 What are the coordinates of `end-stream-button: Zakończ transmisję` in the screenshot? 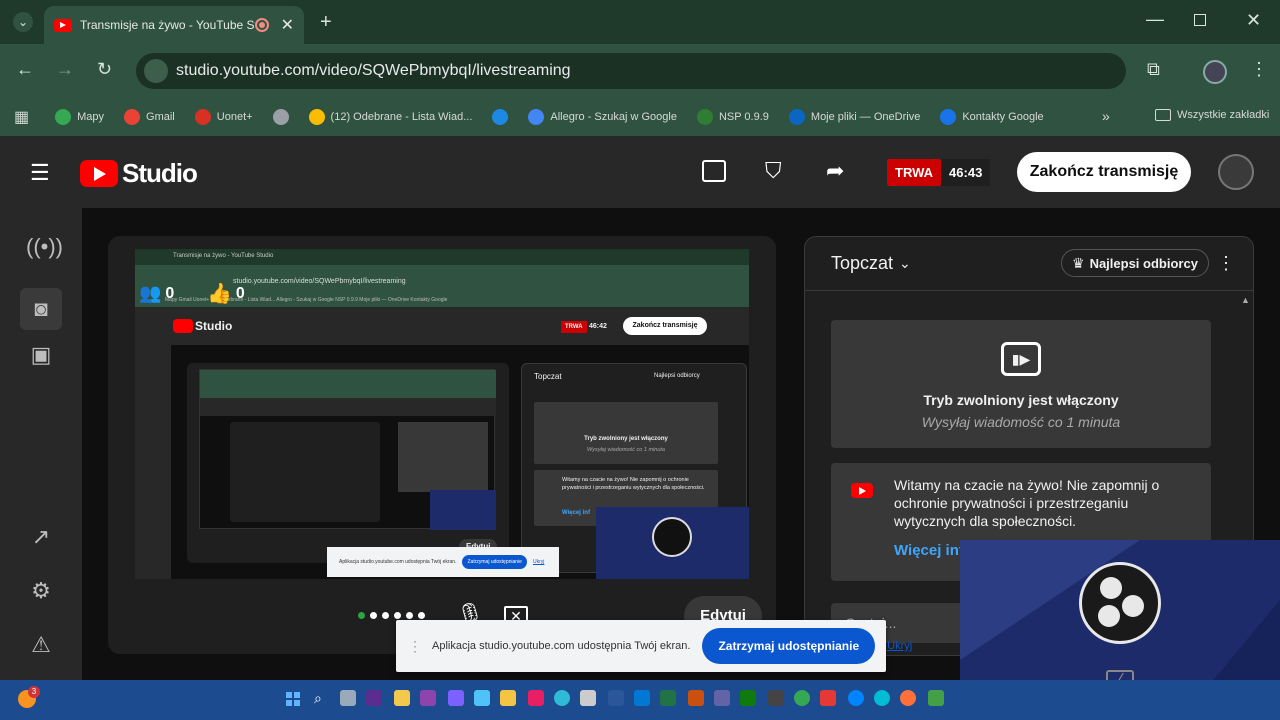 It's located at (1104, 172).